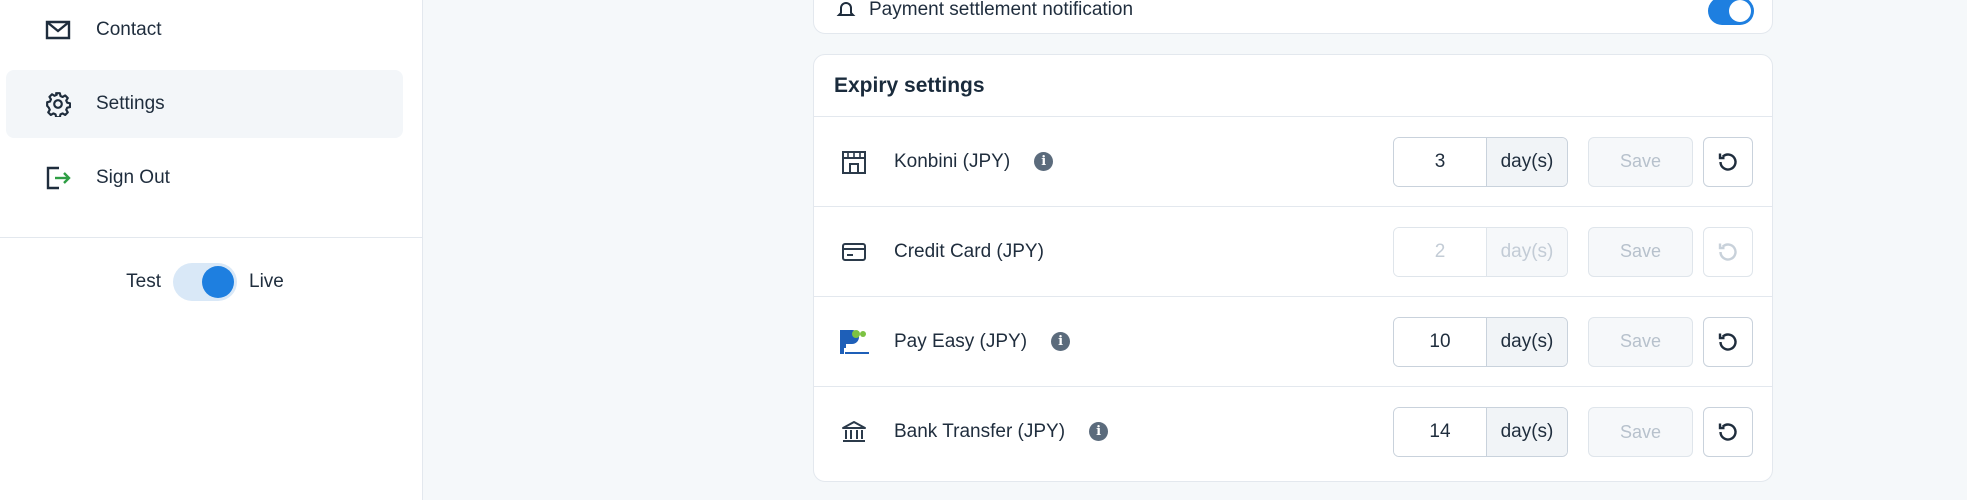 This screenshot has height=500, width=1967. I want to click on sidebar-item-contact: Contact, so click(204, 32).